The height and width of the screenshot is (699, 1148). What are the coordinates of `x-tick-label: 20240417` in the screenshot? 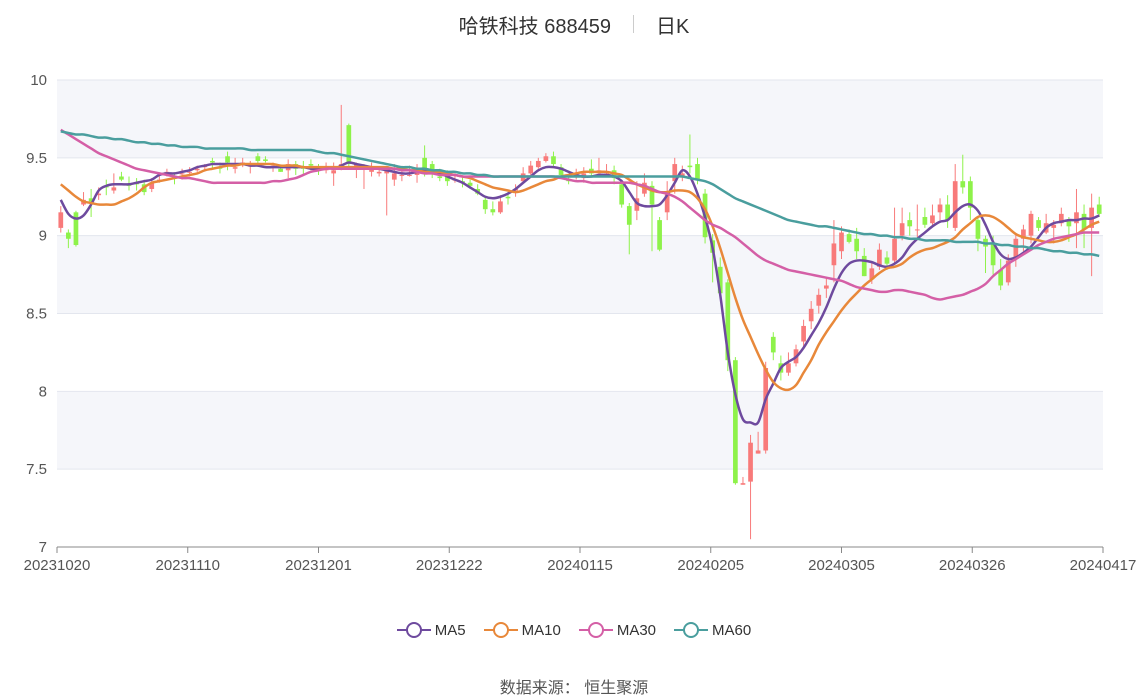 It's located at (1103, 565).